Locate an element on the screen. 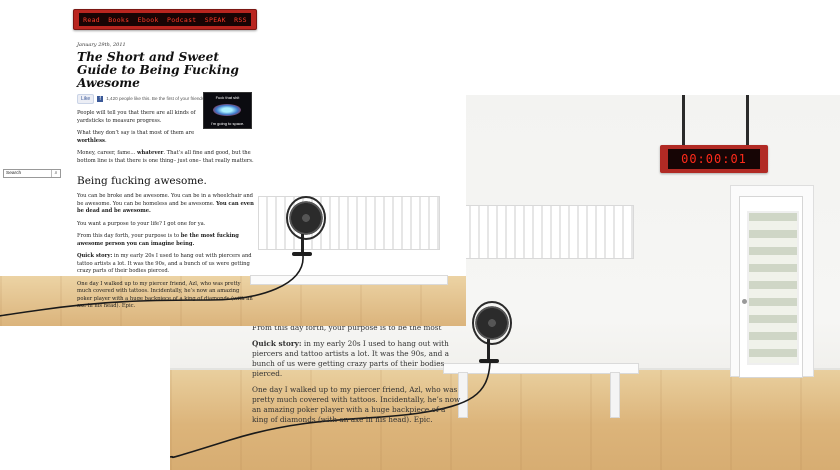 Image resolution: width=840 pixels, height=470 pixels. facebook-icon: f is located at coordinates (100, 99).